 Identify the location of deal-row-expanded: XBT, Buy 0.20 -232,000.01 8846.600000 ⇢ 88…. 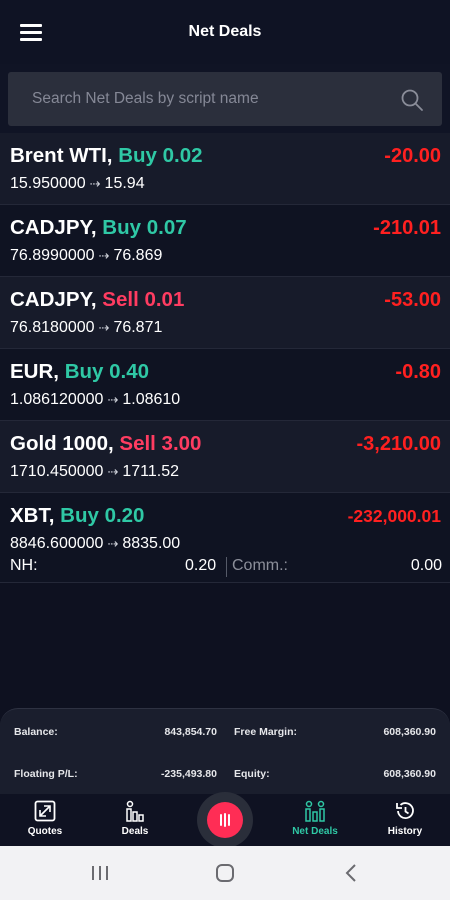
(225, 538).